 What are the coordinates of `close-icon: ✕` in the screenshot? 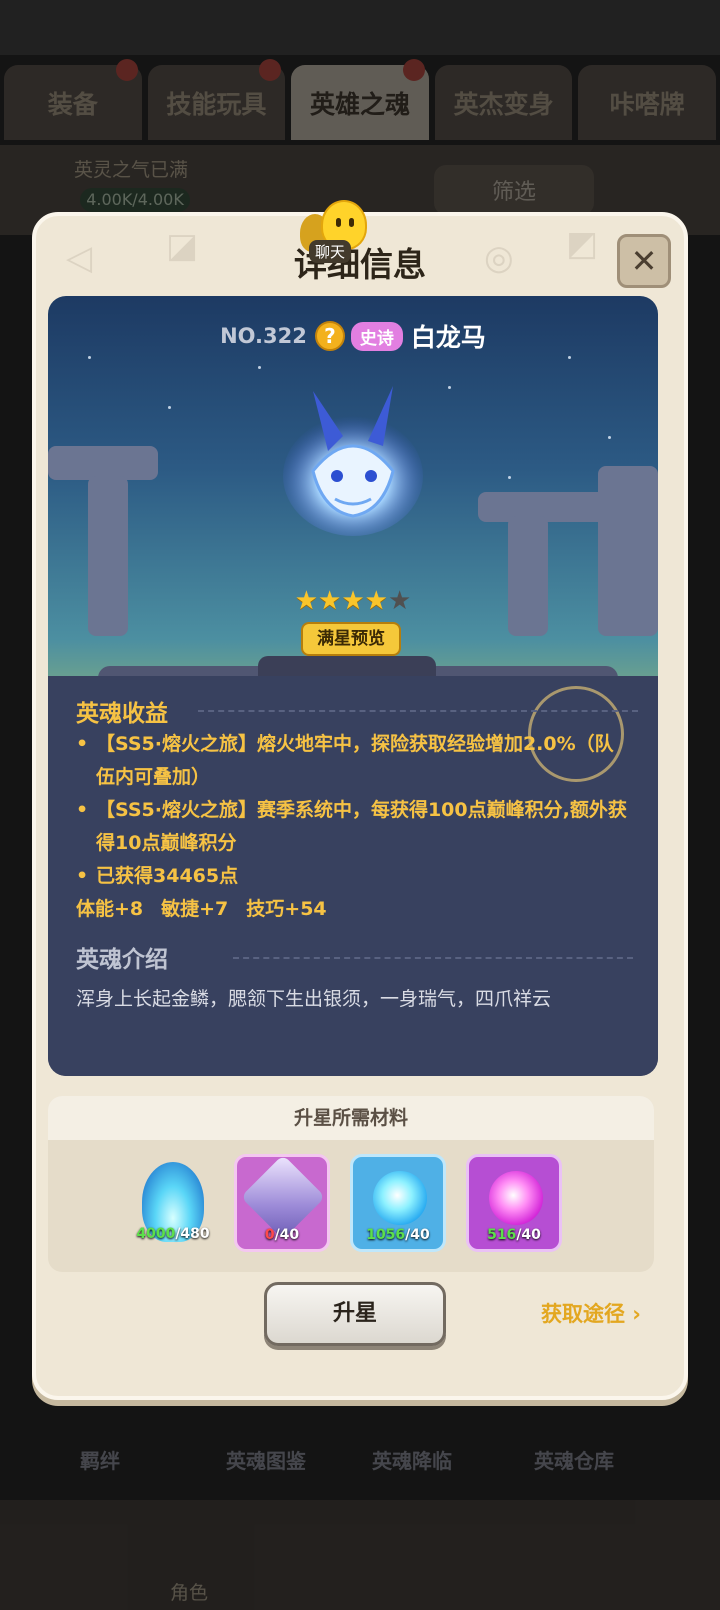 It's located at (644, 261).